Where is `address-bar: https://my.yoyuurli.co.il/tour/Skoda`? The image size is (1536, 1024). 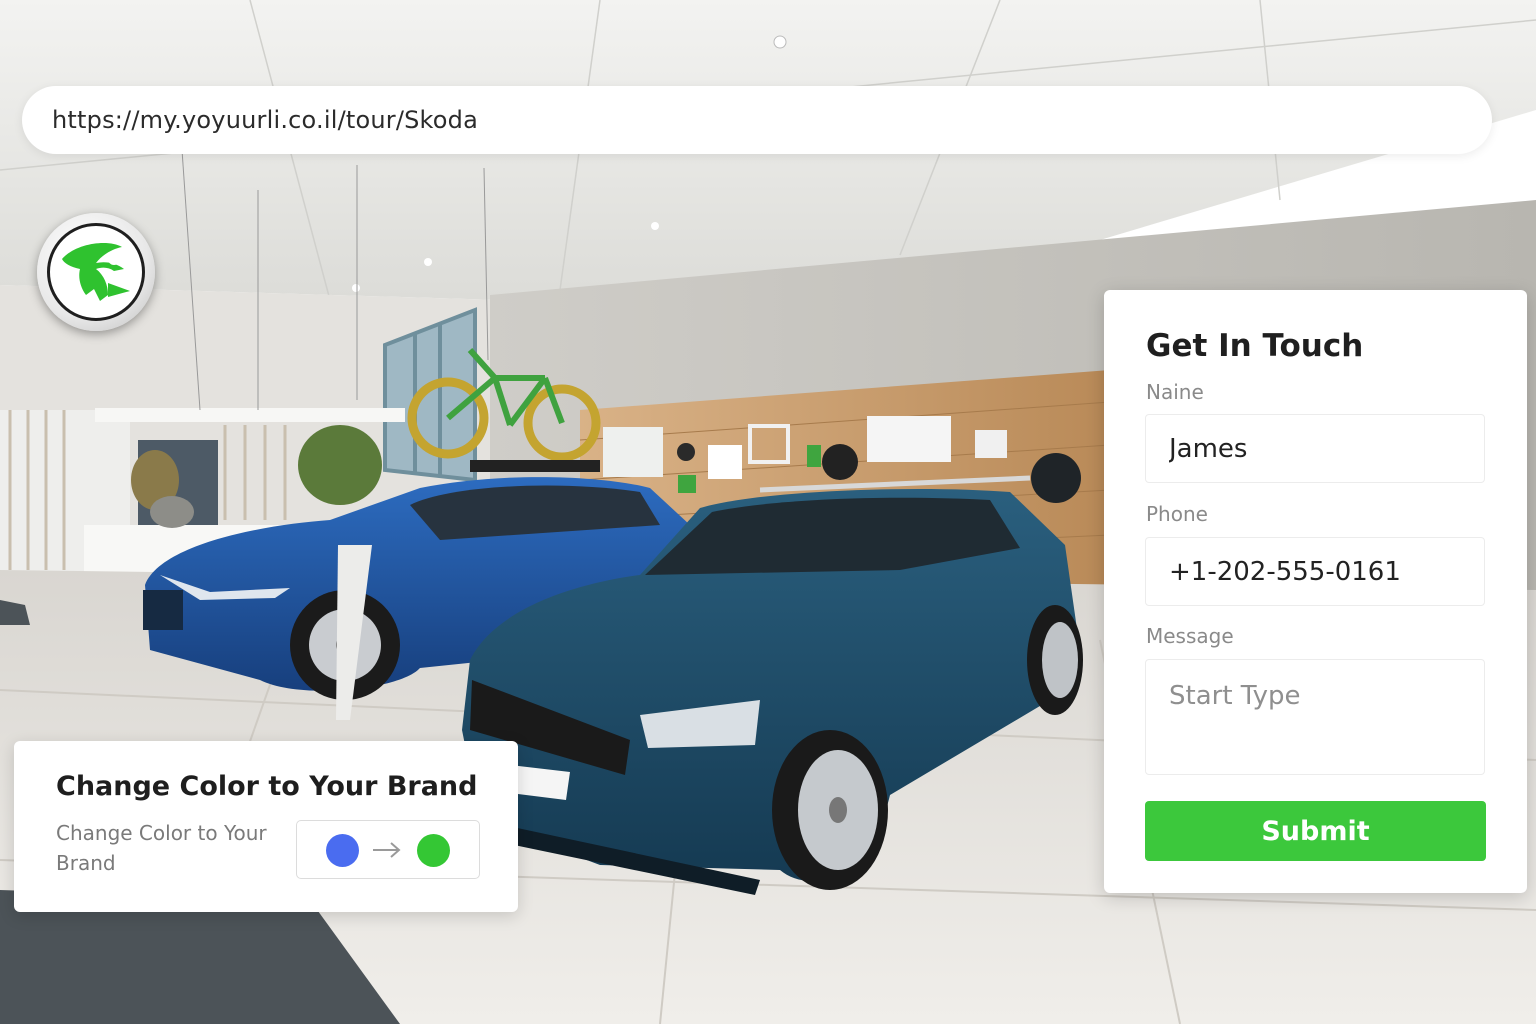
address-bar: https://my.yoyuurli.co.il/tour/Skoda is located at coordinates (757, 120).